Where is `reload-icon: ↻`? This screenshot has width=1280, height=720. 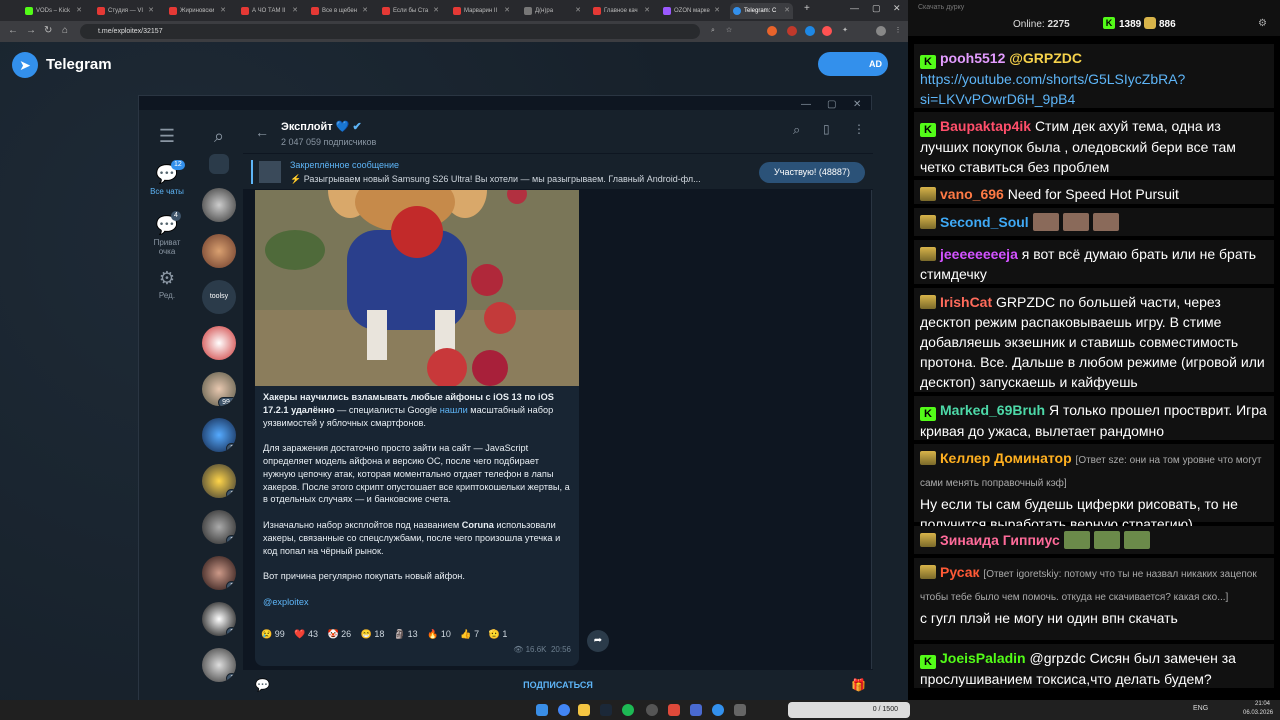 reload-icon: ↻ is located at coordinates (48, 30).